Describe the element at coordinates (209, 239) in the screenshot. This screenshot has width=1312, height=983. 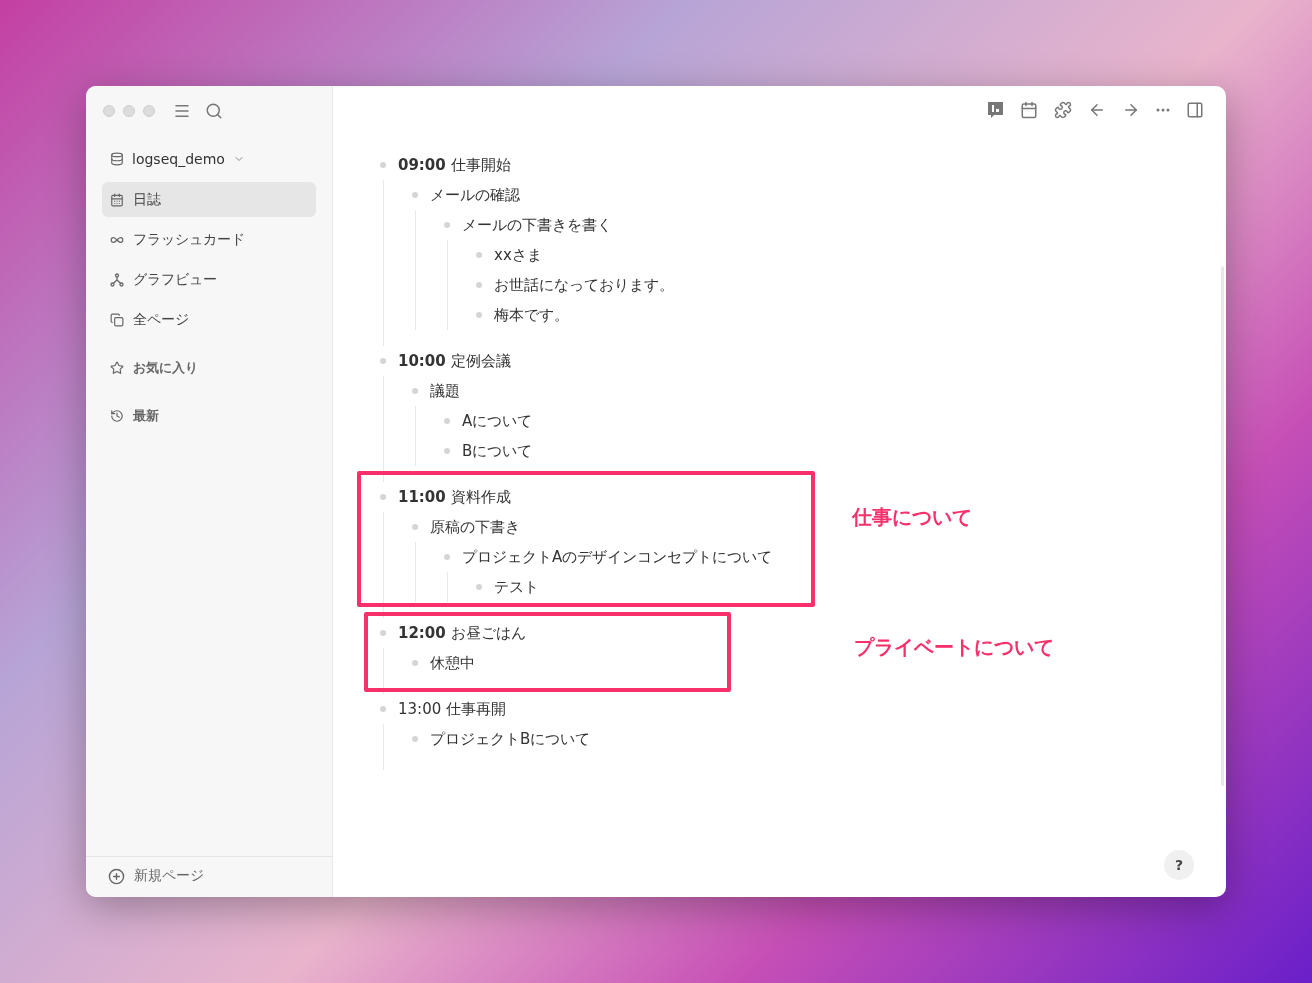
I see `sidebar-item: フラッシュカード` at that location.